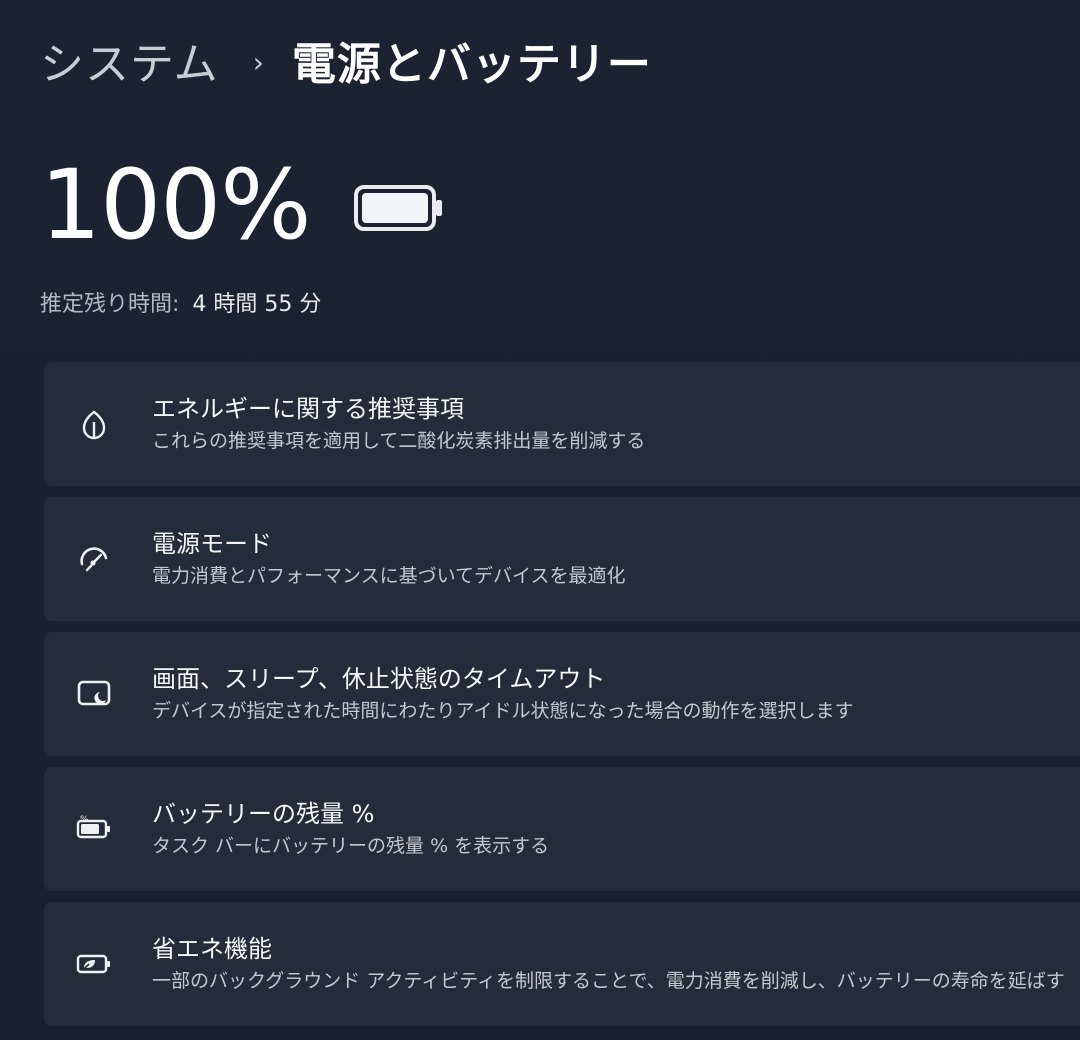  What do you see at coordinates (94, 559) in the screenshot?
I see `power-mode-icon` at bounding box center [94, 559].